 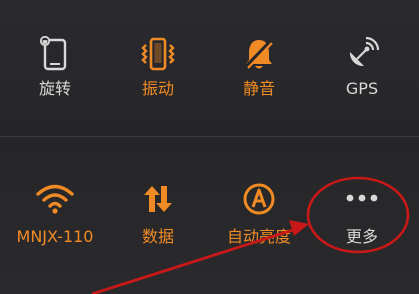 I want to click on vibrate-icon, so click(x=158, y=54).